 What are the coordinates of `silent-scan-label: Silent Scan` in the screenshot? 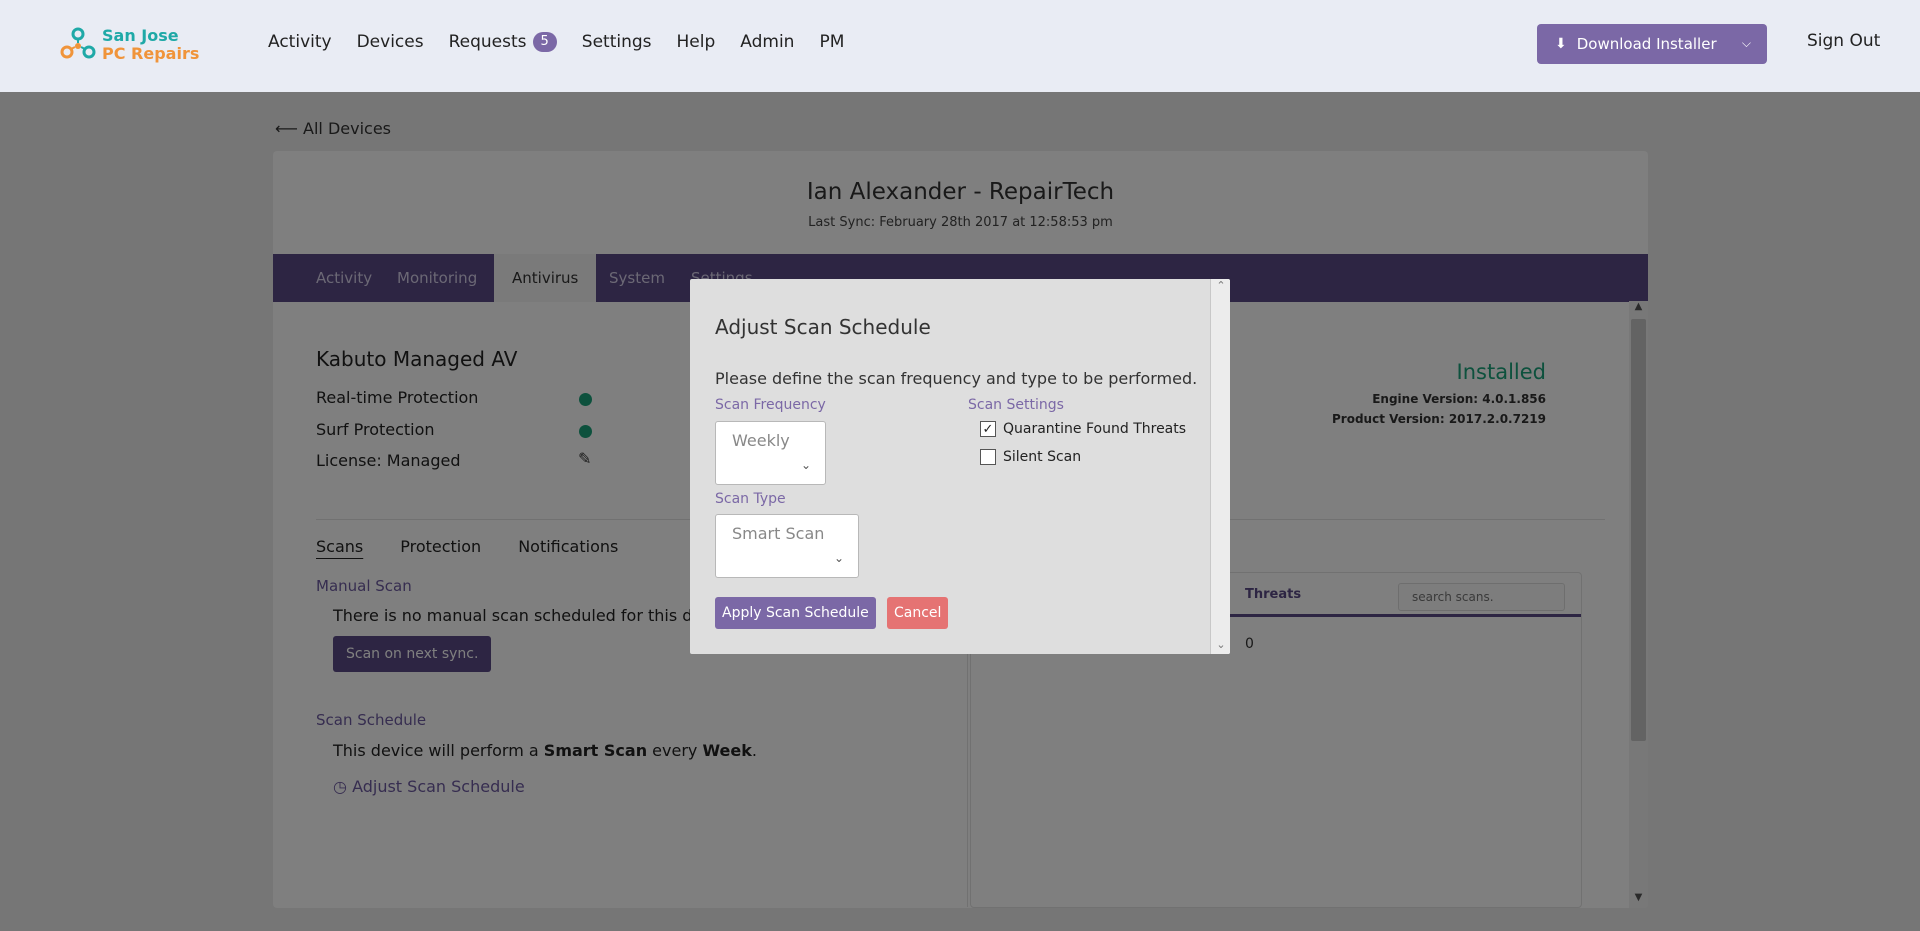 It's located at (1042, 457).